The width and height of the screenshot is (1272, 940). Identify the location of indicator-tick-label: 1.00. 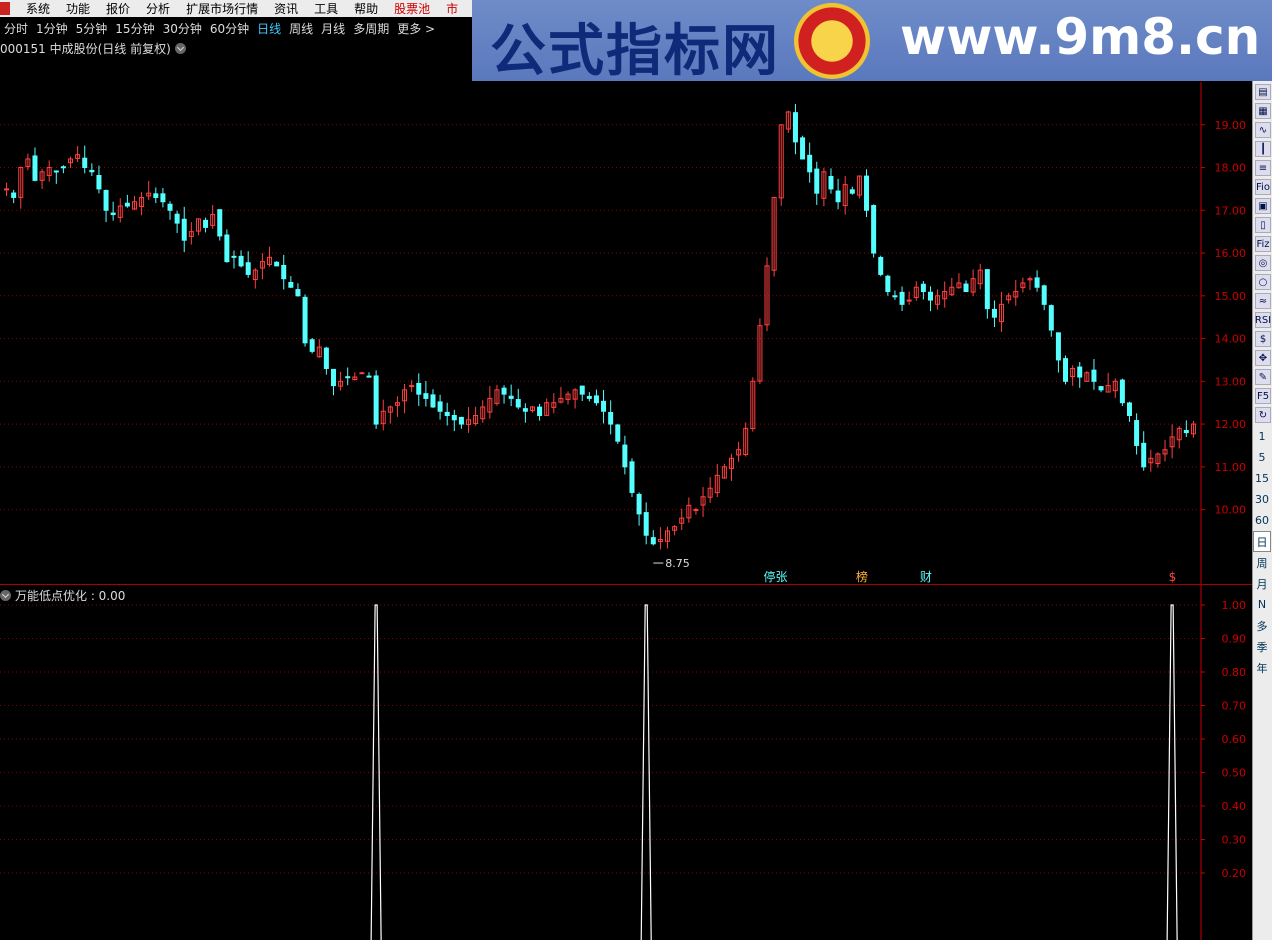
(1234, 605).